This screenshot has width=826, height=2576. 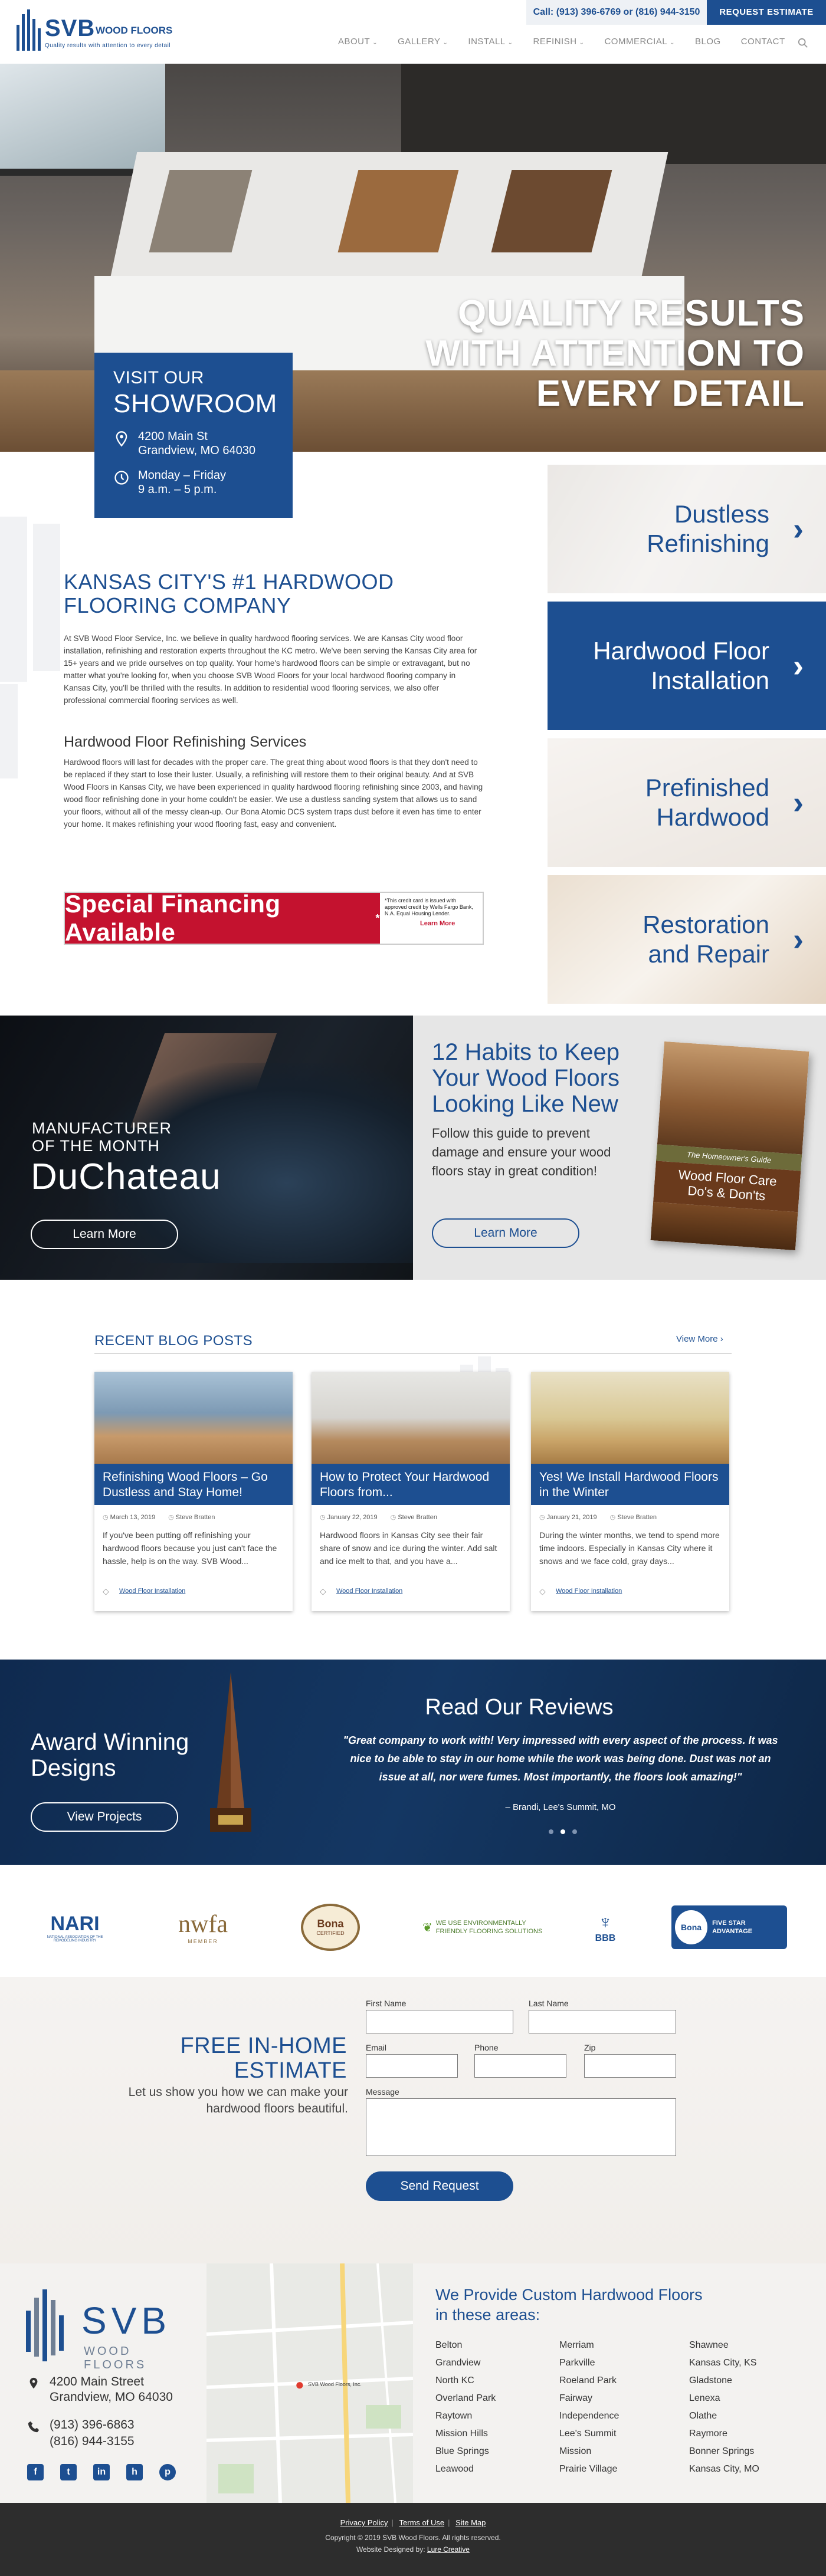 What do you see at coordinates (203, 1928) in the screenshot?
I see `nwfa-logo: nwfa MEMBER` at bounding box center [203, 1928].